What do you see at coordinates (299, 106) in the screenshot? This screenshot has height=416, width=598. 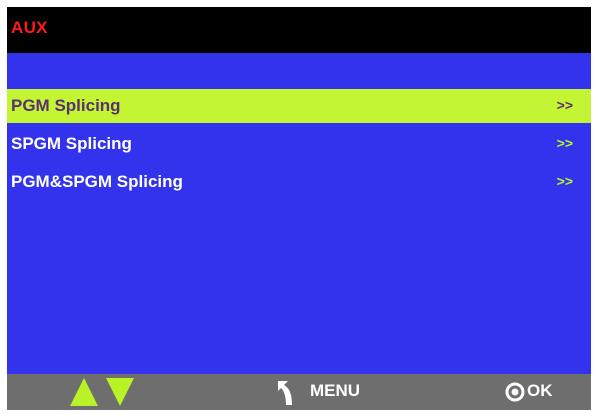 I see `menu-item-pgm-splicing: PGM Splicing >>` at bounding box center [299, 106].